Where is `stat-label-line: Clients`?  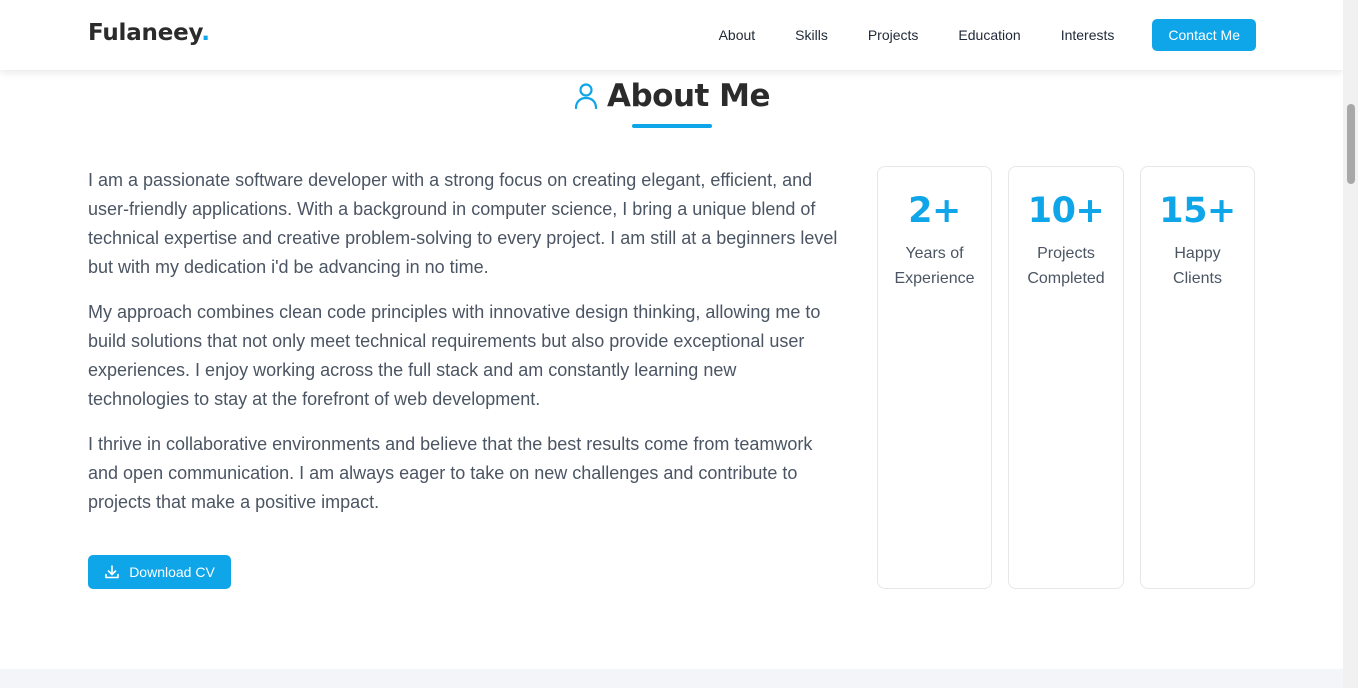 stat-label-line: Clients is located at coordinates (1197, 278).